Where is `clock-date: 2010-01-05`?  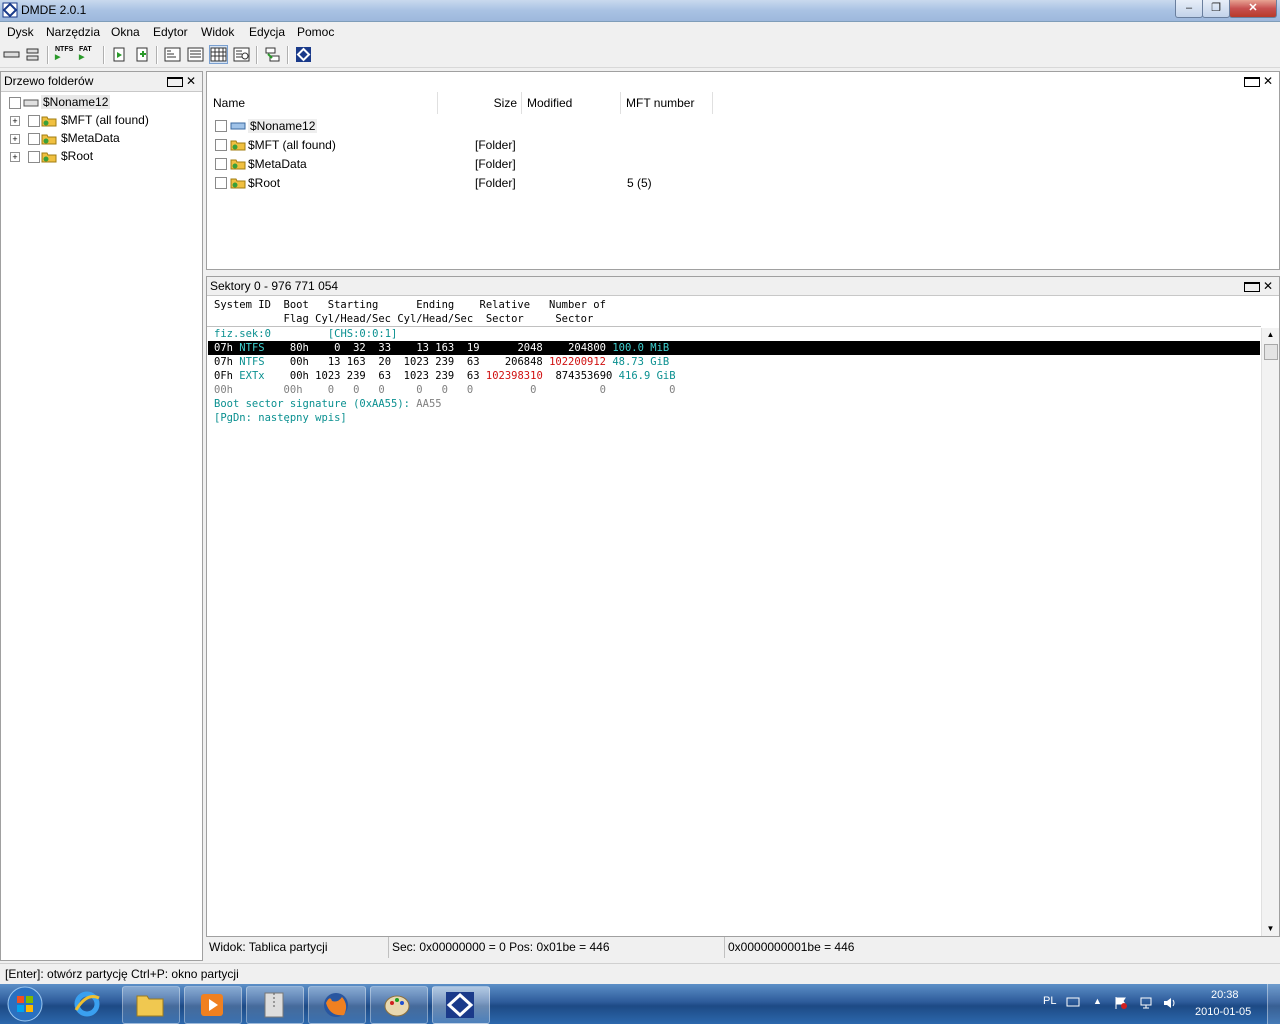 clock-date: 2010-01-05 is located at coordinates (1223, 1012).